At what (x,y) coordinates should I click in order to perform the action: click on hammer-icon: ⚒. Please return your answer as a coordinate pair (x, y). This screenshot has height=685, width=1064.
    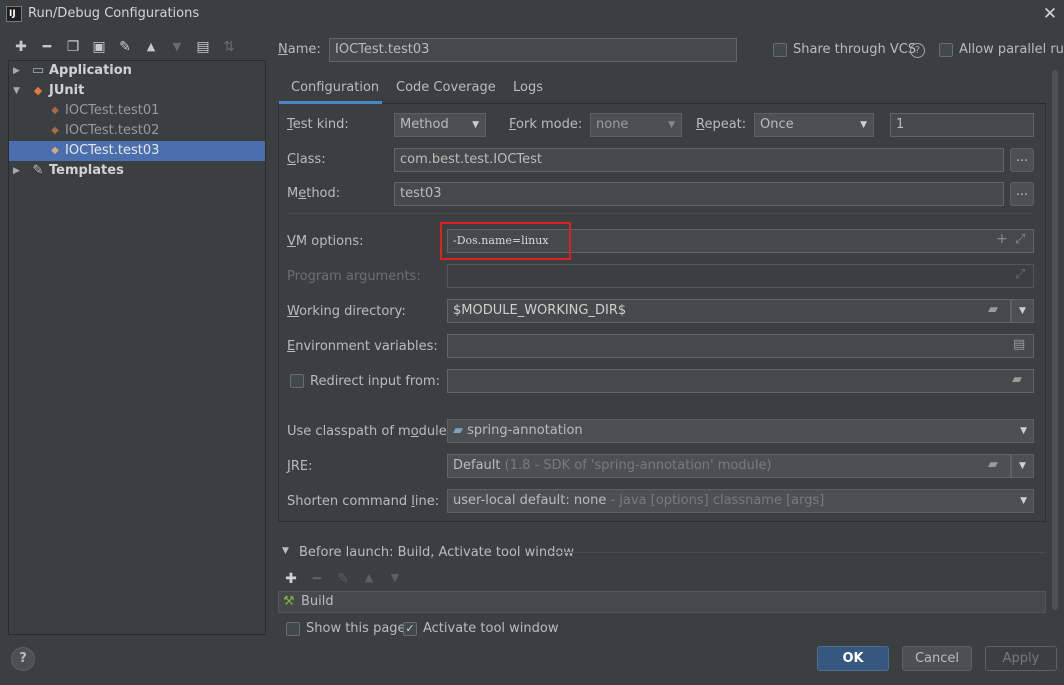
    Looking at the image, I should click on (289, 601).